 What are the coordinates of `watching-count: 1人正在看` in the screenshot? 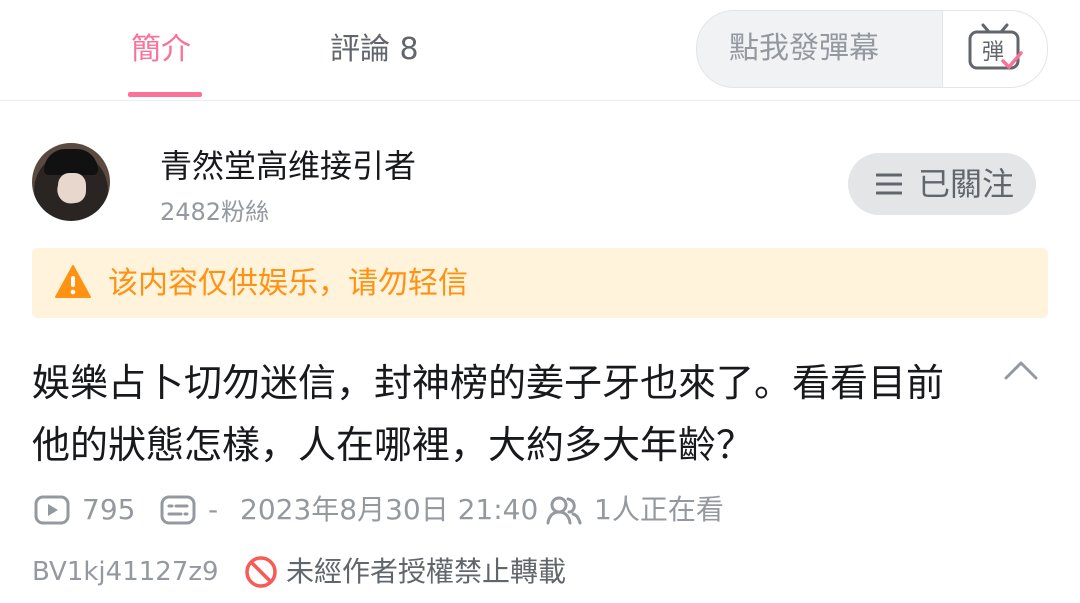 It's located at (635, 510).